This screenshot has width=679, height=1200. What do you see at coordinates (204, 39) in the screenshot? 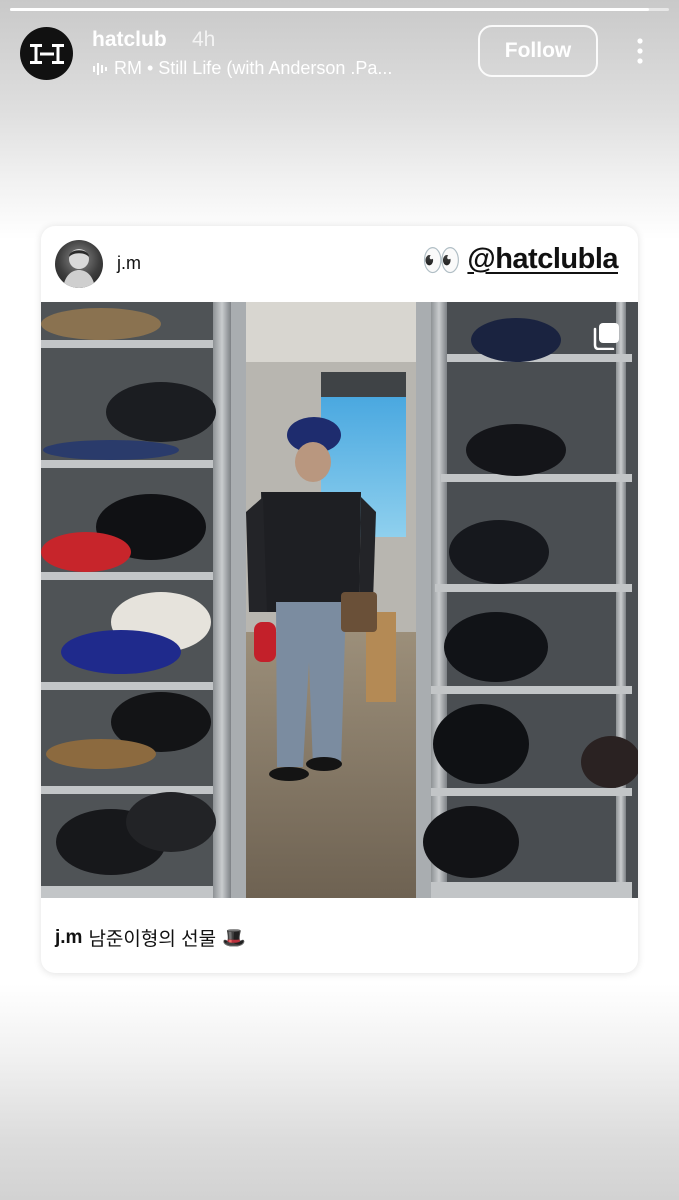
I see `post-time: 4h` at bounding box center [204, 39].